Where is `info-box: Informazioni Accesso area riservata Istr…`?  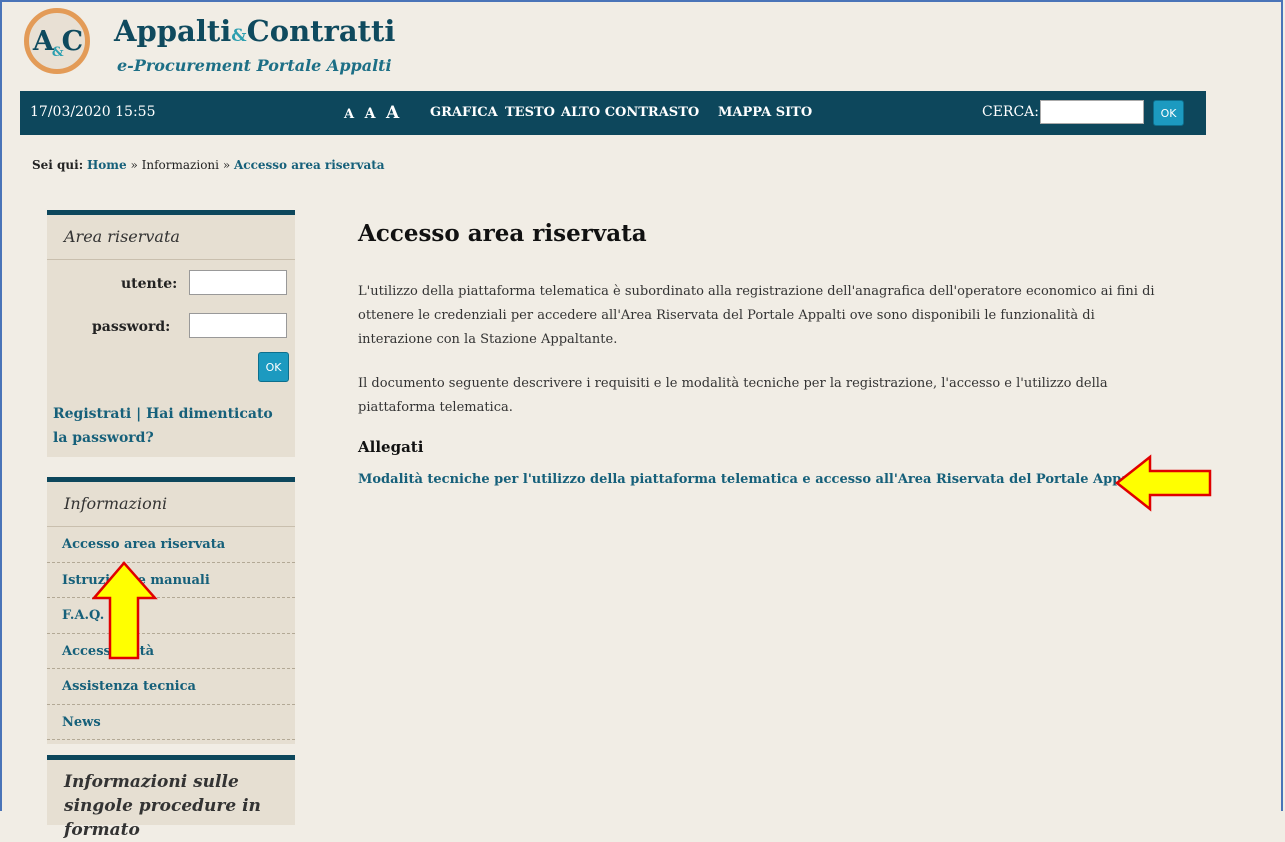 info-box: Informazioni Accesso area riservata Istr… is located at coordinates (171, 610).